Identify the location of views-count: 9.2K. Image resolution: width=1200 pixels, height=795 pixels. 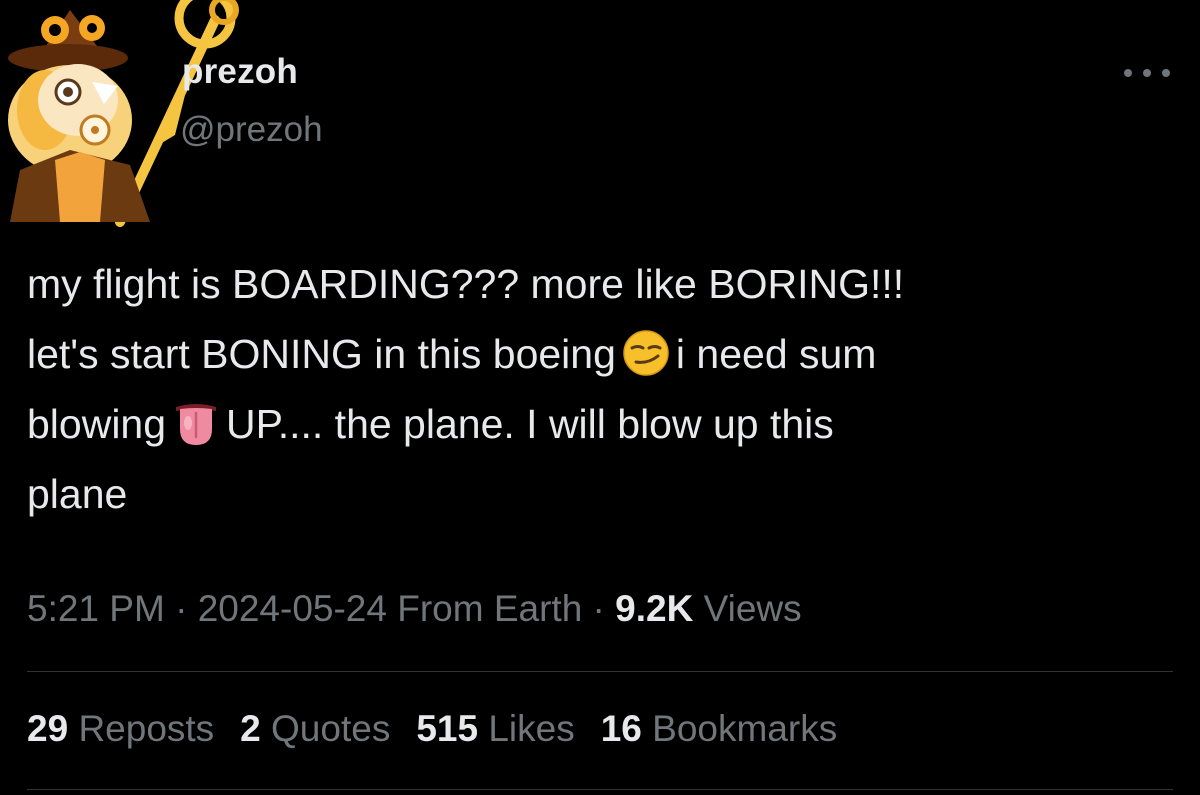
(654, 608).